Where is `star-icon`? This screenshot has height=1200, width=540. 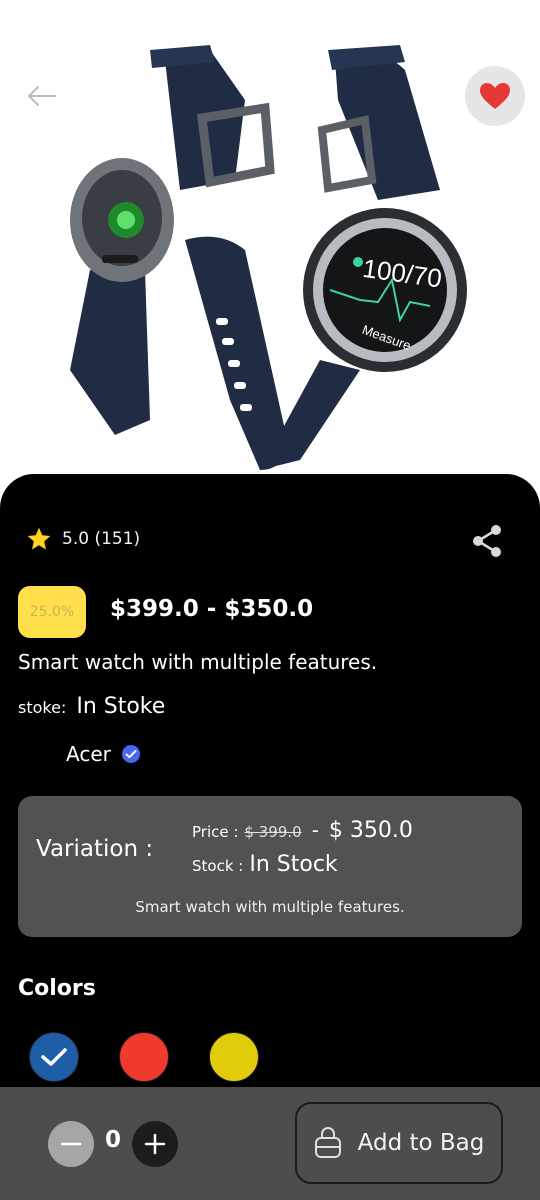 star-icon is located at coordinates (39, 538).